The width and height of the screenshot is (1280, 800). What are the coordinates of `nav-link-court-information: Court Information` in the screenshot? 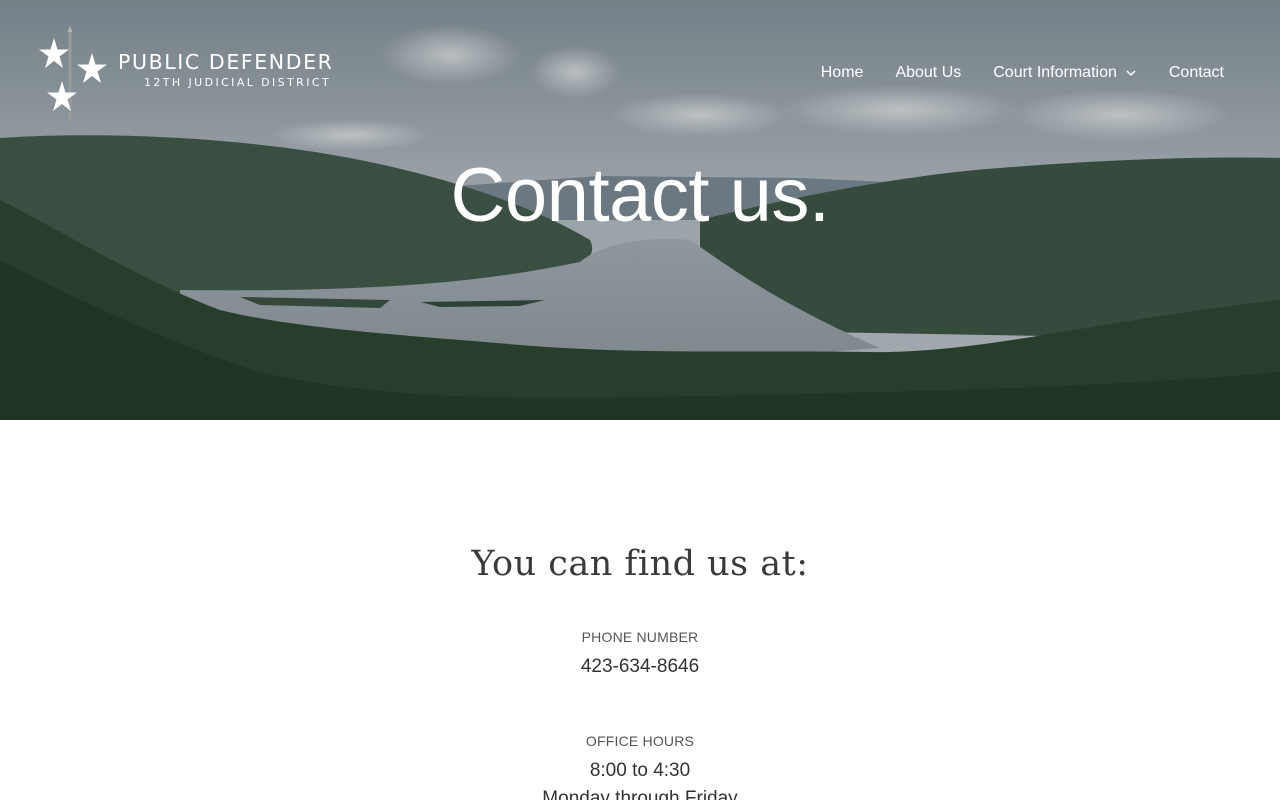 It's located at (1065, 73).